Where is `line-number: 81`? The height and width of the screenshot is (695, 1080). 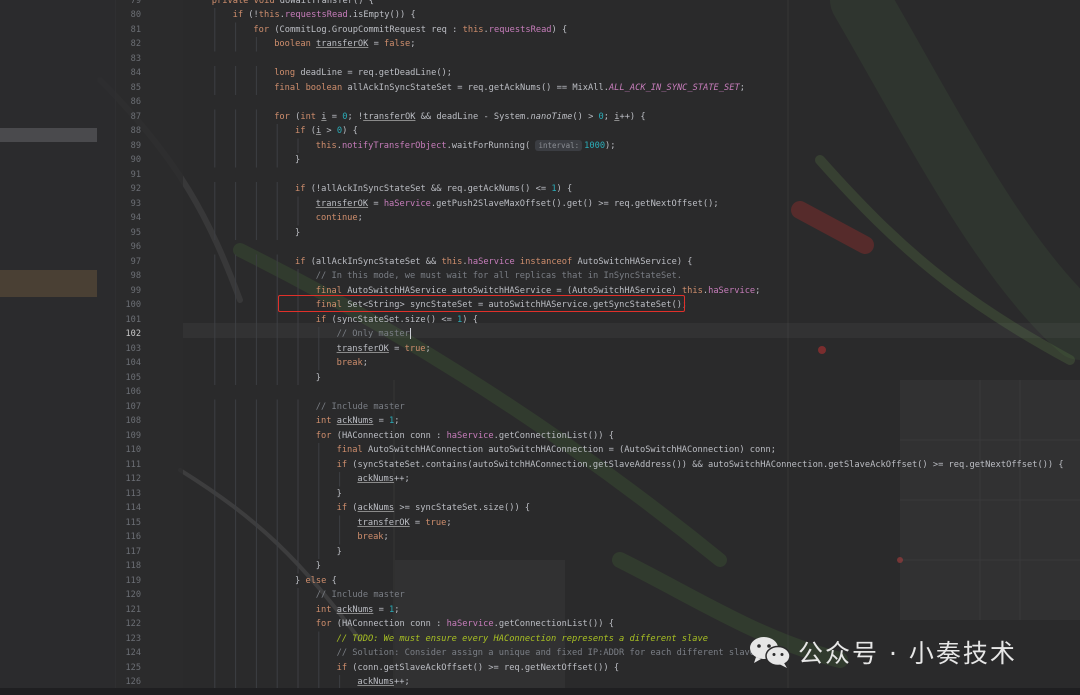 line-number: 81 is located at coordinates (128, 30).